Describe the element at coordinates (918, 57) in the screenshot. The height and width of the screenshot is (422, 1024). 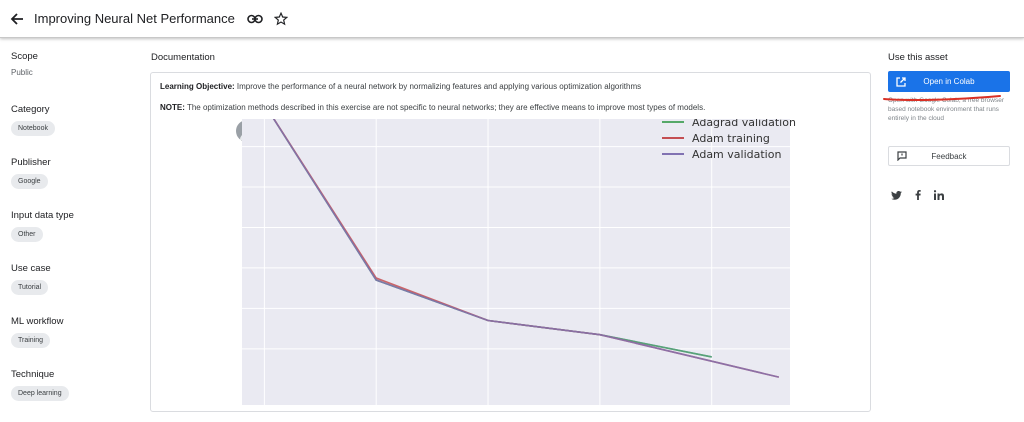
I see `use-asset-heading: Use this asset` at that location.